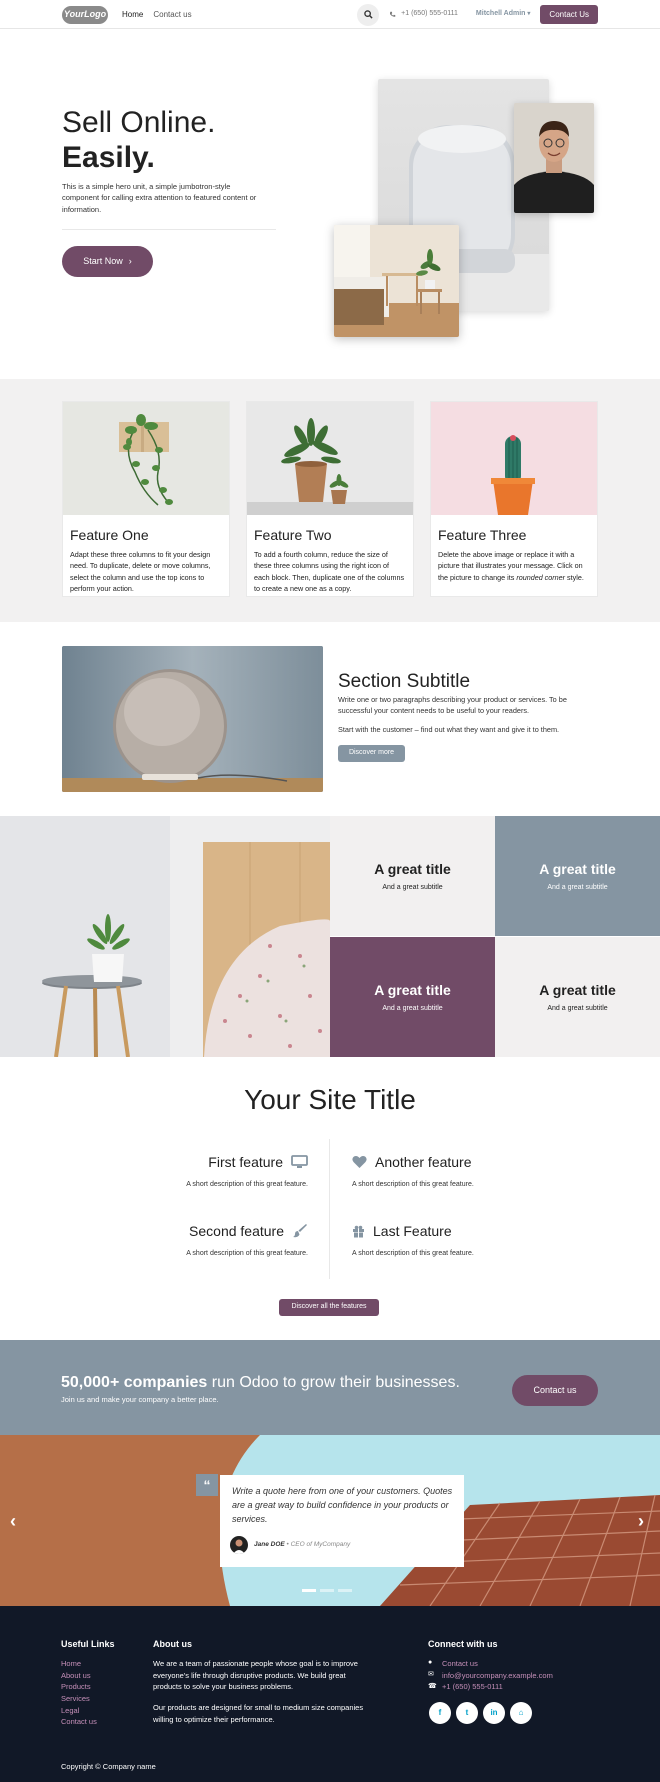 This screenshot has height=1782, width=660. What do you see at coordinates (165, 936) in the screenshot?
I see `bedroom-image` at bounding box center [165, 936].